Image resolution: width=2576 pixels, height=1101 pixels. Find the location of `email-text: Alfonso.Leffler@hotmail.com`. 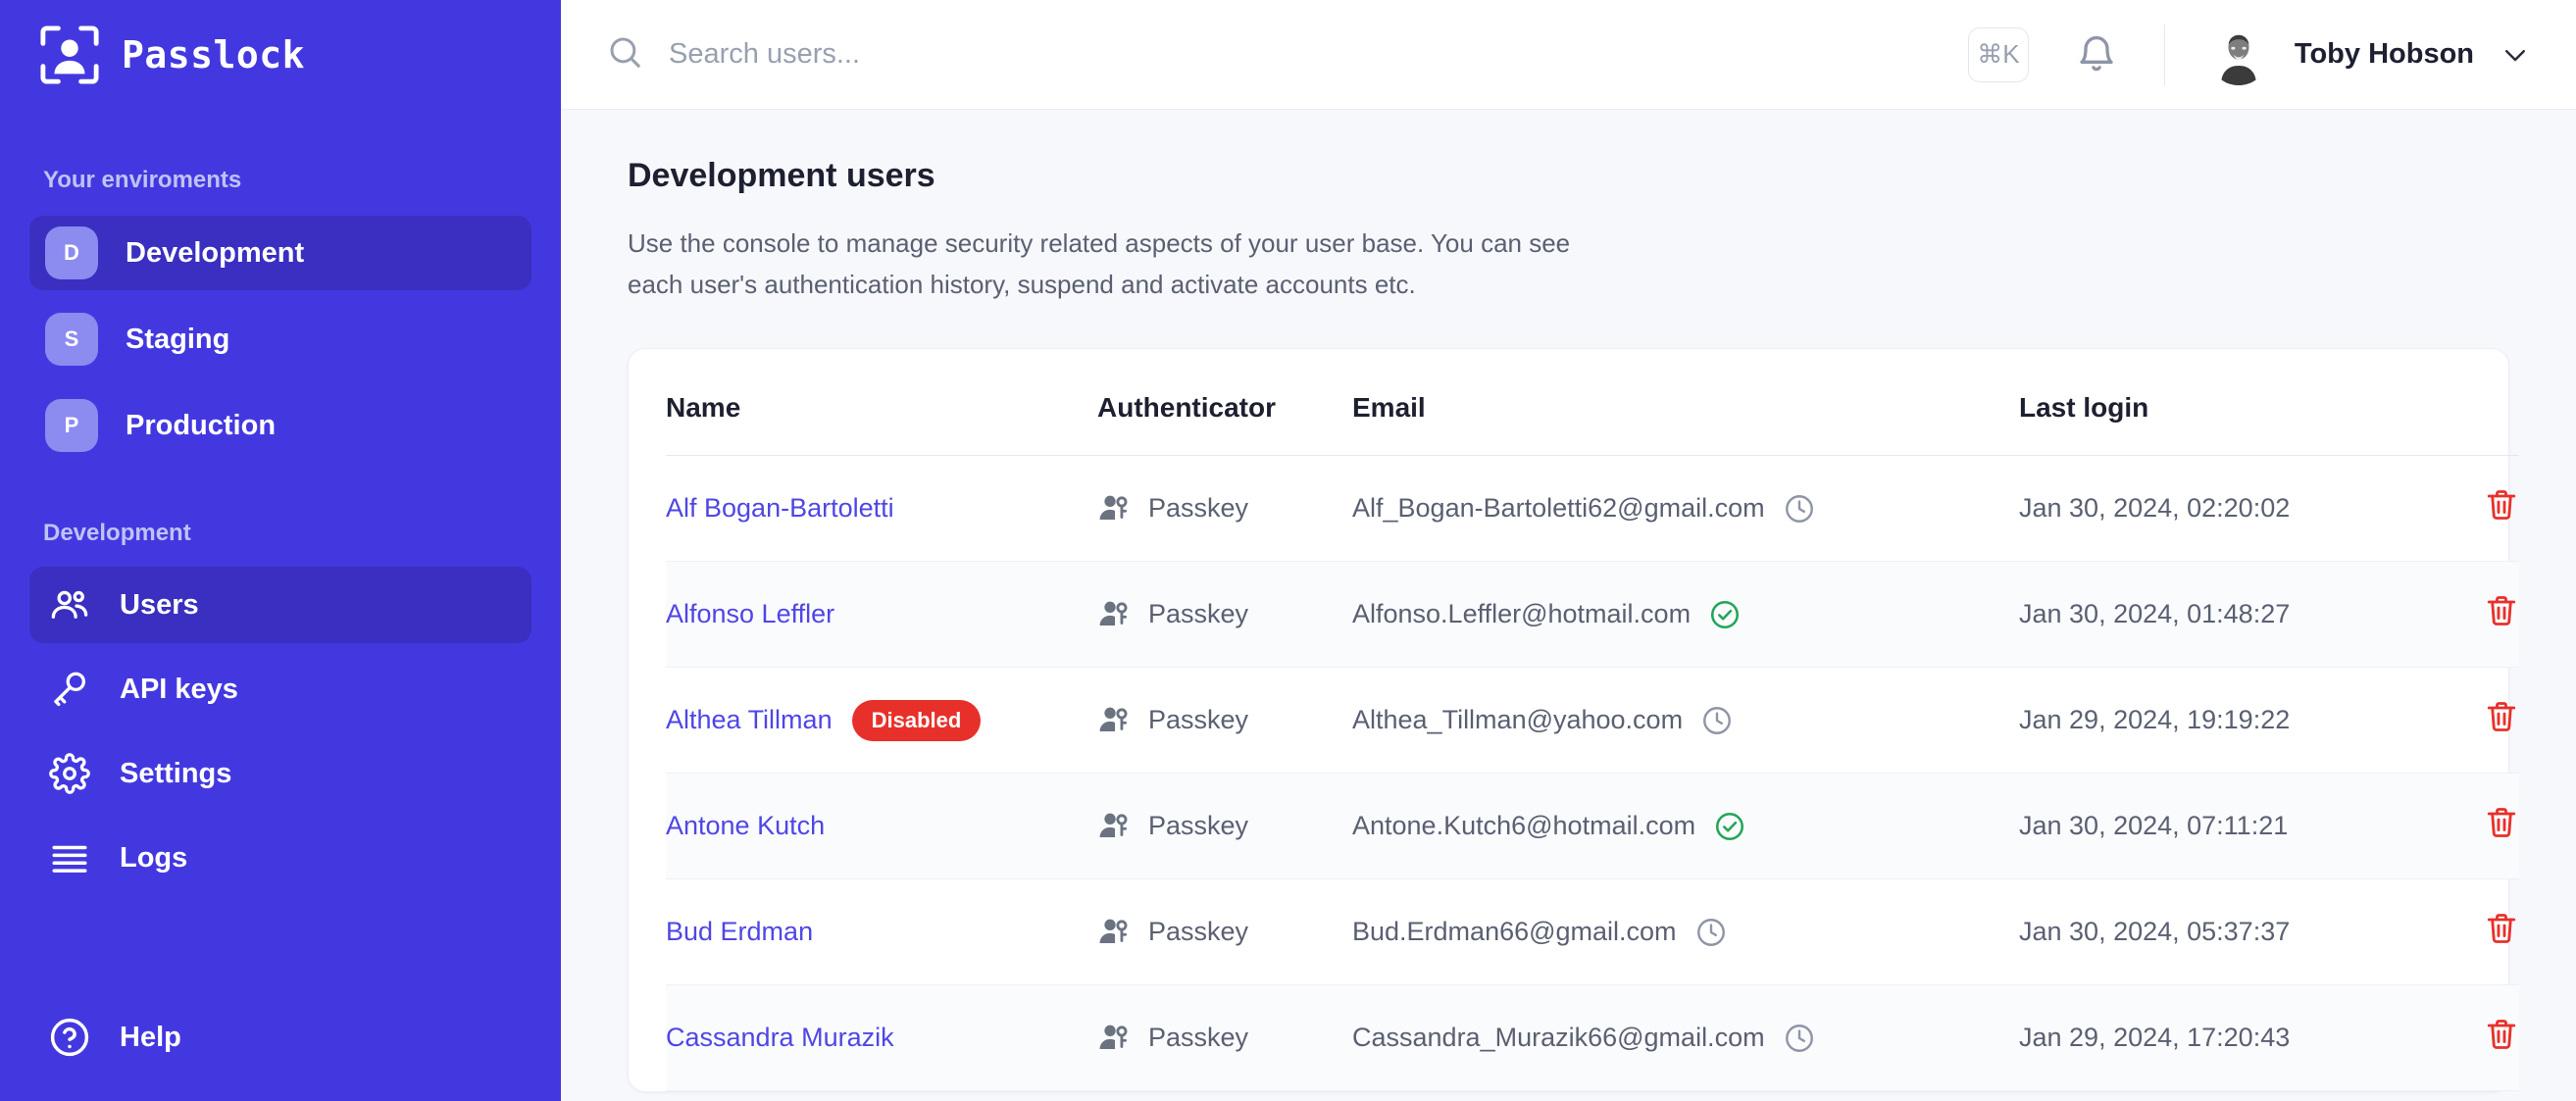

email-text: Alfonso.Leffler@hotmail.com is located at coordinates (1522, 614).